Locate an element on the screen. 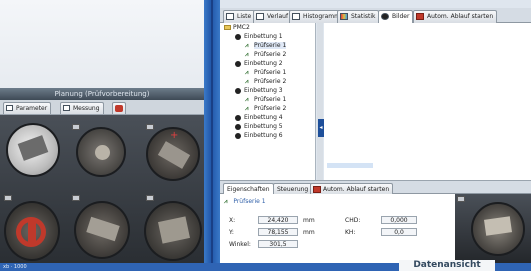 The image size is (531, 271). probe-header: ⩘ Prüfserie 1 is located at coordinates (245, 202).